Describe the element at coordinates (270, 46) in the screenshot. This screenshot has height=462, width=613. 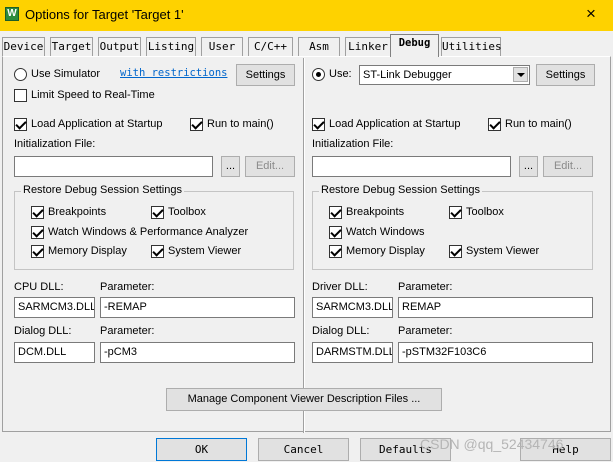
I see `tab-cpp: C/C++` at that location.